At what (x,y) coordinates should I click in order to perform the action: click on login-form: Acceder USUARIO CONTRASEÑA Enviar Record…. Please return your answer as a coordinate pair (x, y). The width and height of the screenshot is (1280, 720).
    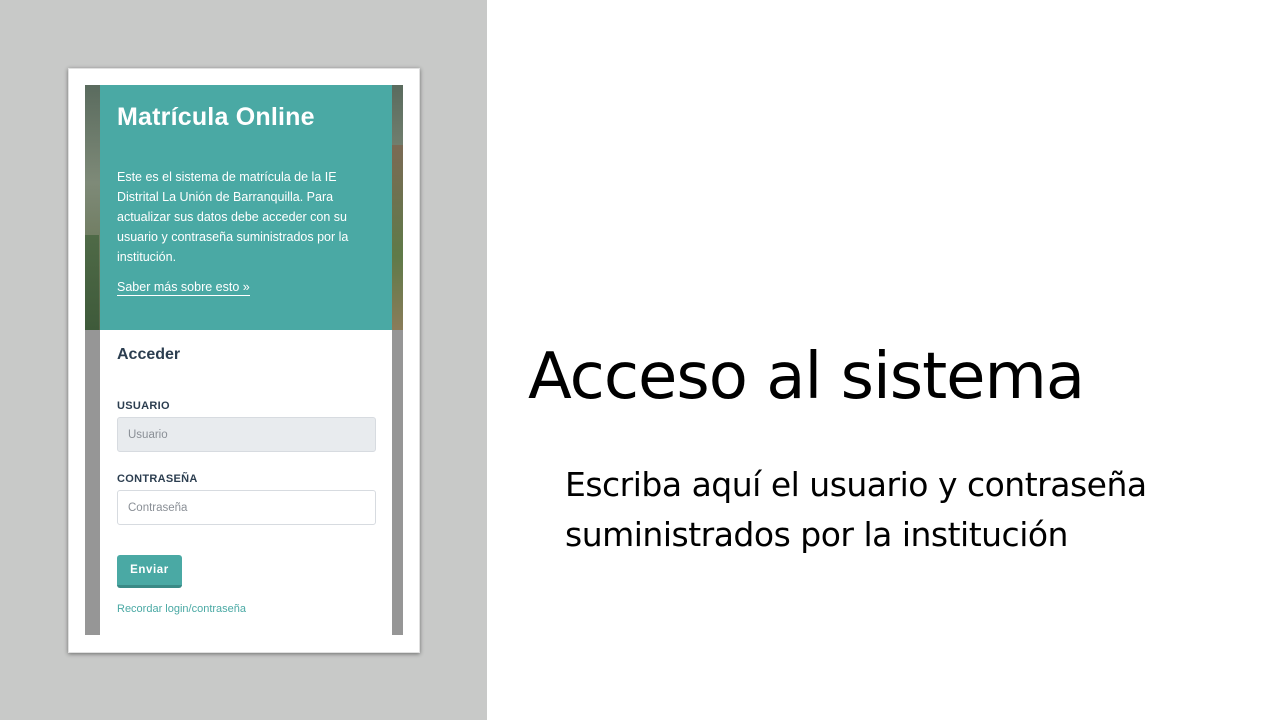
    Looking at the image, I should click on (246, 482).